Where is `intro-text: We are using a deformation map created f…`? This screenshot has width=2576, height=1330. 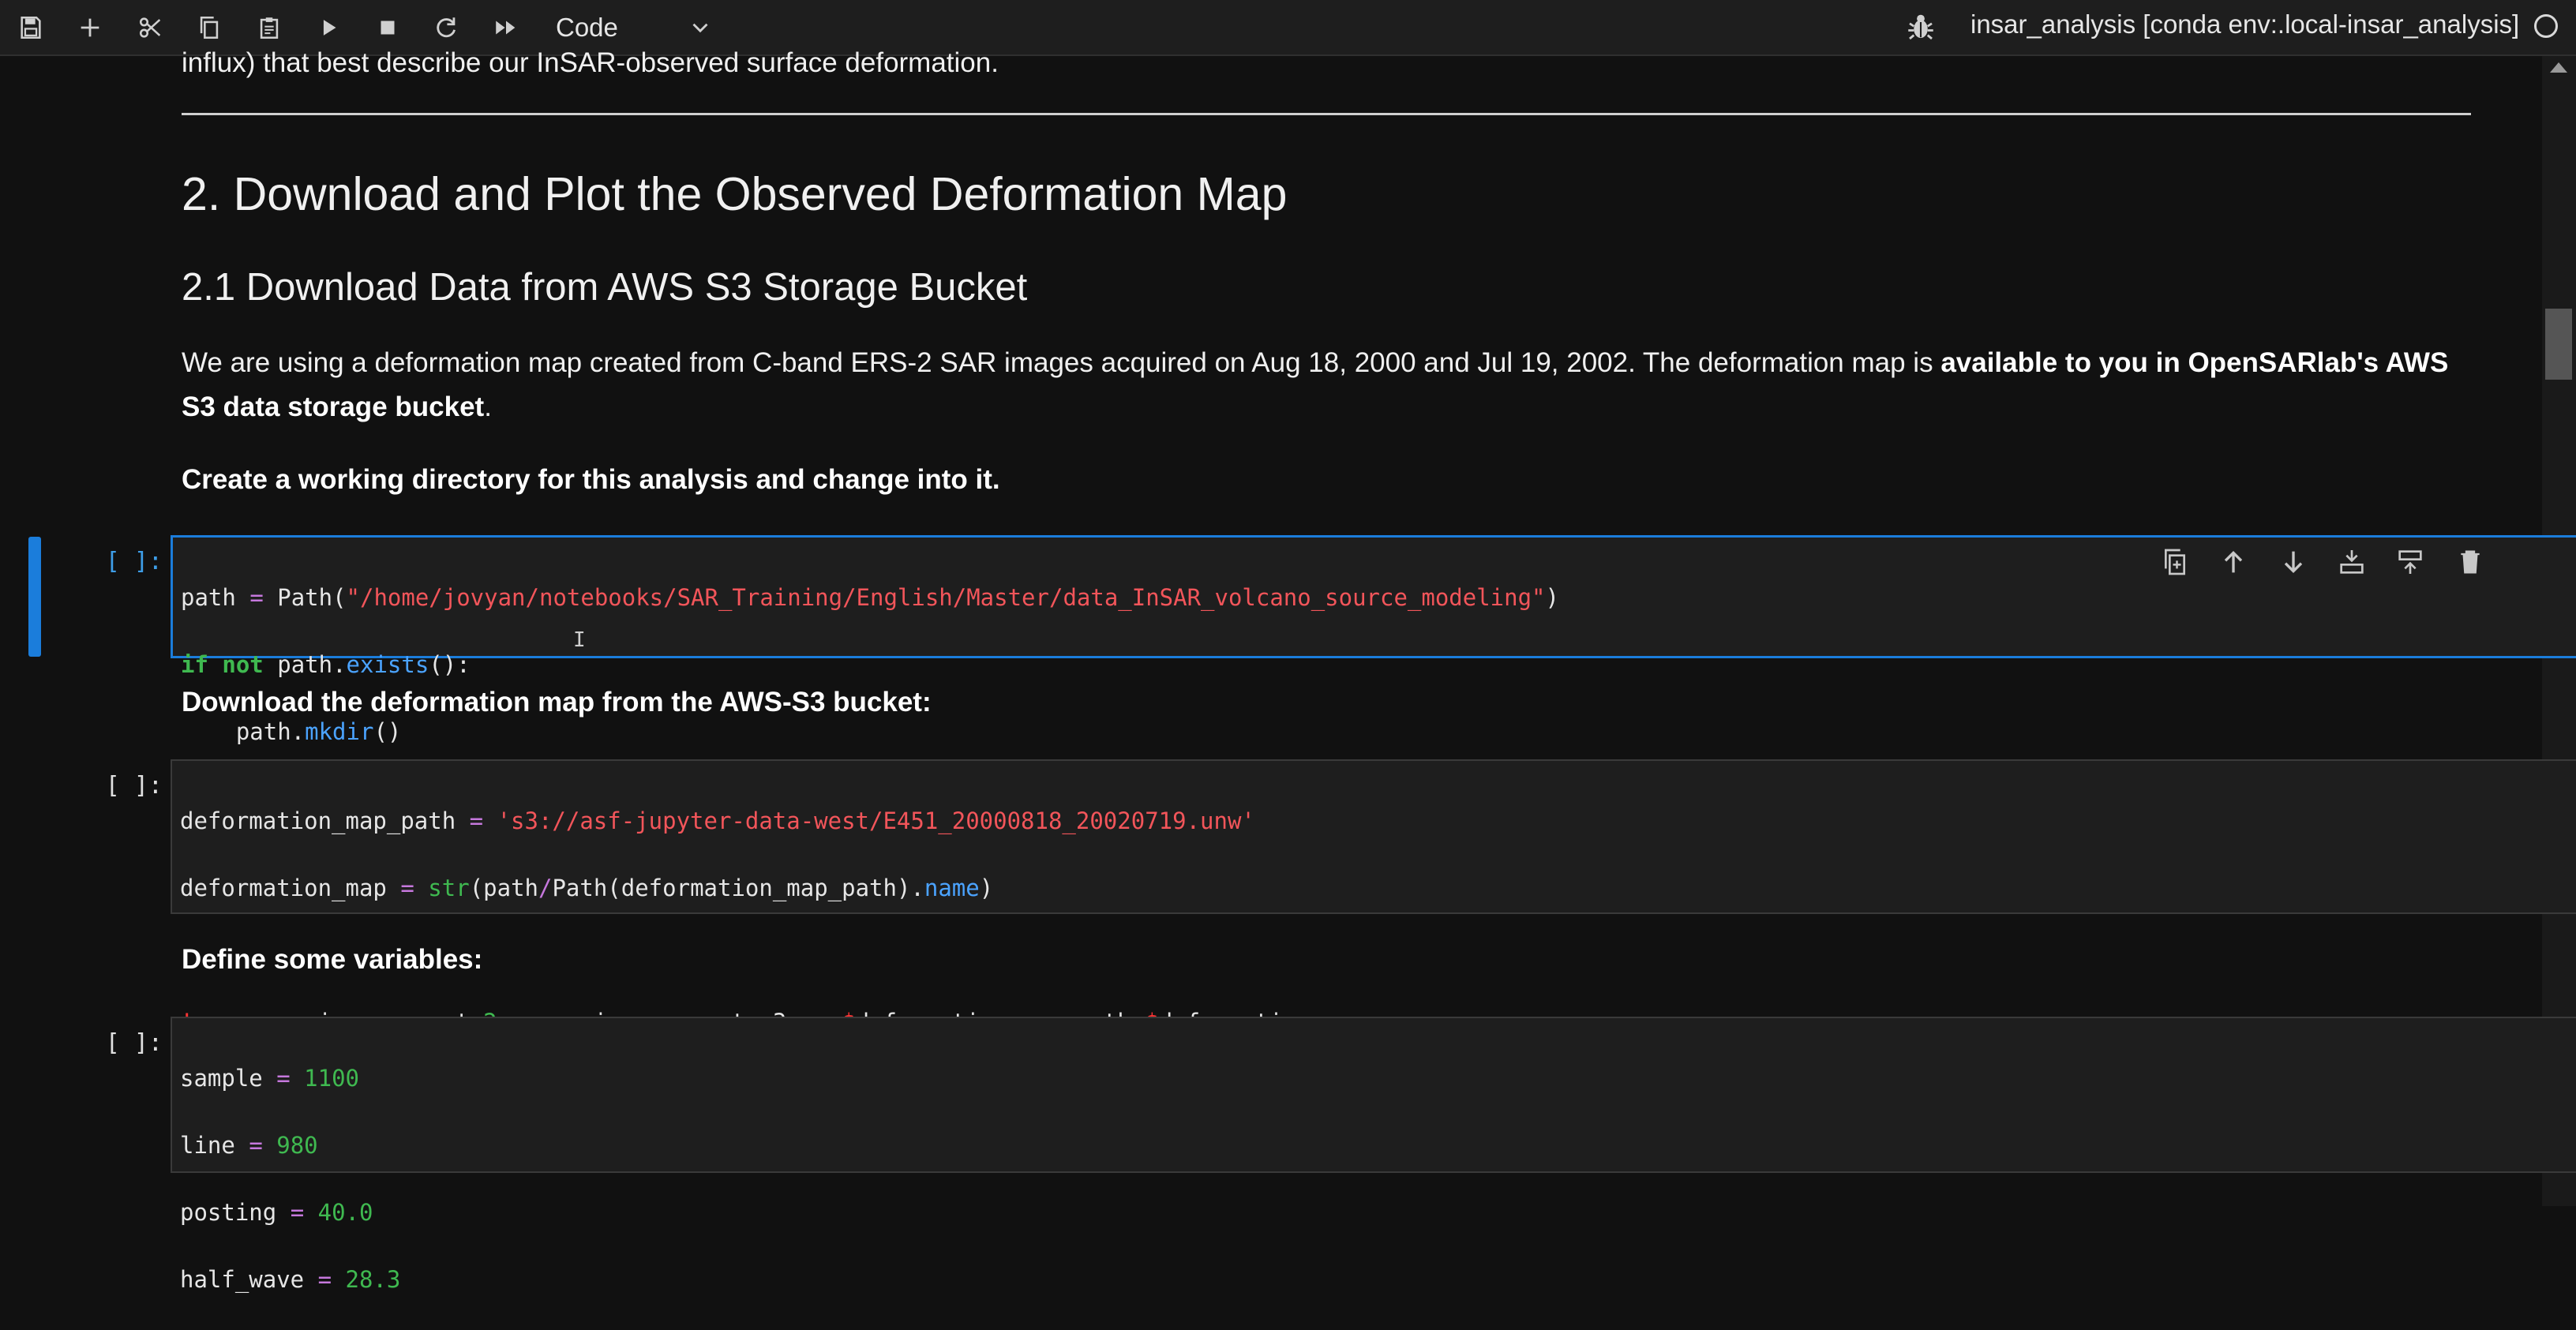 intro-text: We are using a deformation map created f… is located at coordinates (1061, 362).